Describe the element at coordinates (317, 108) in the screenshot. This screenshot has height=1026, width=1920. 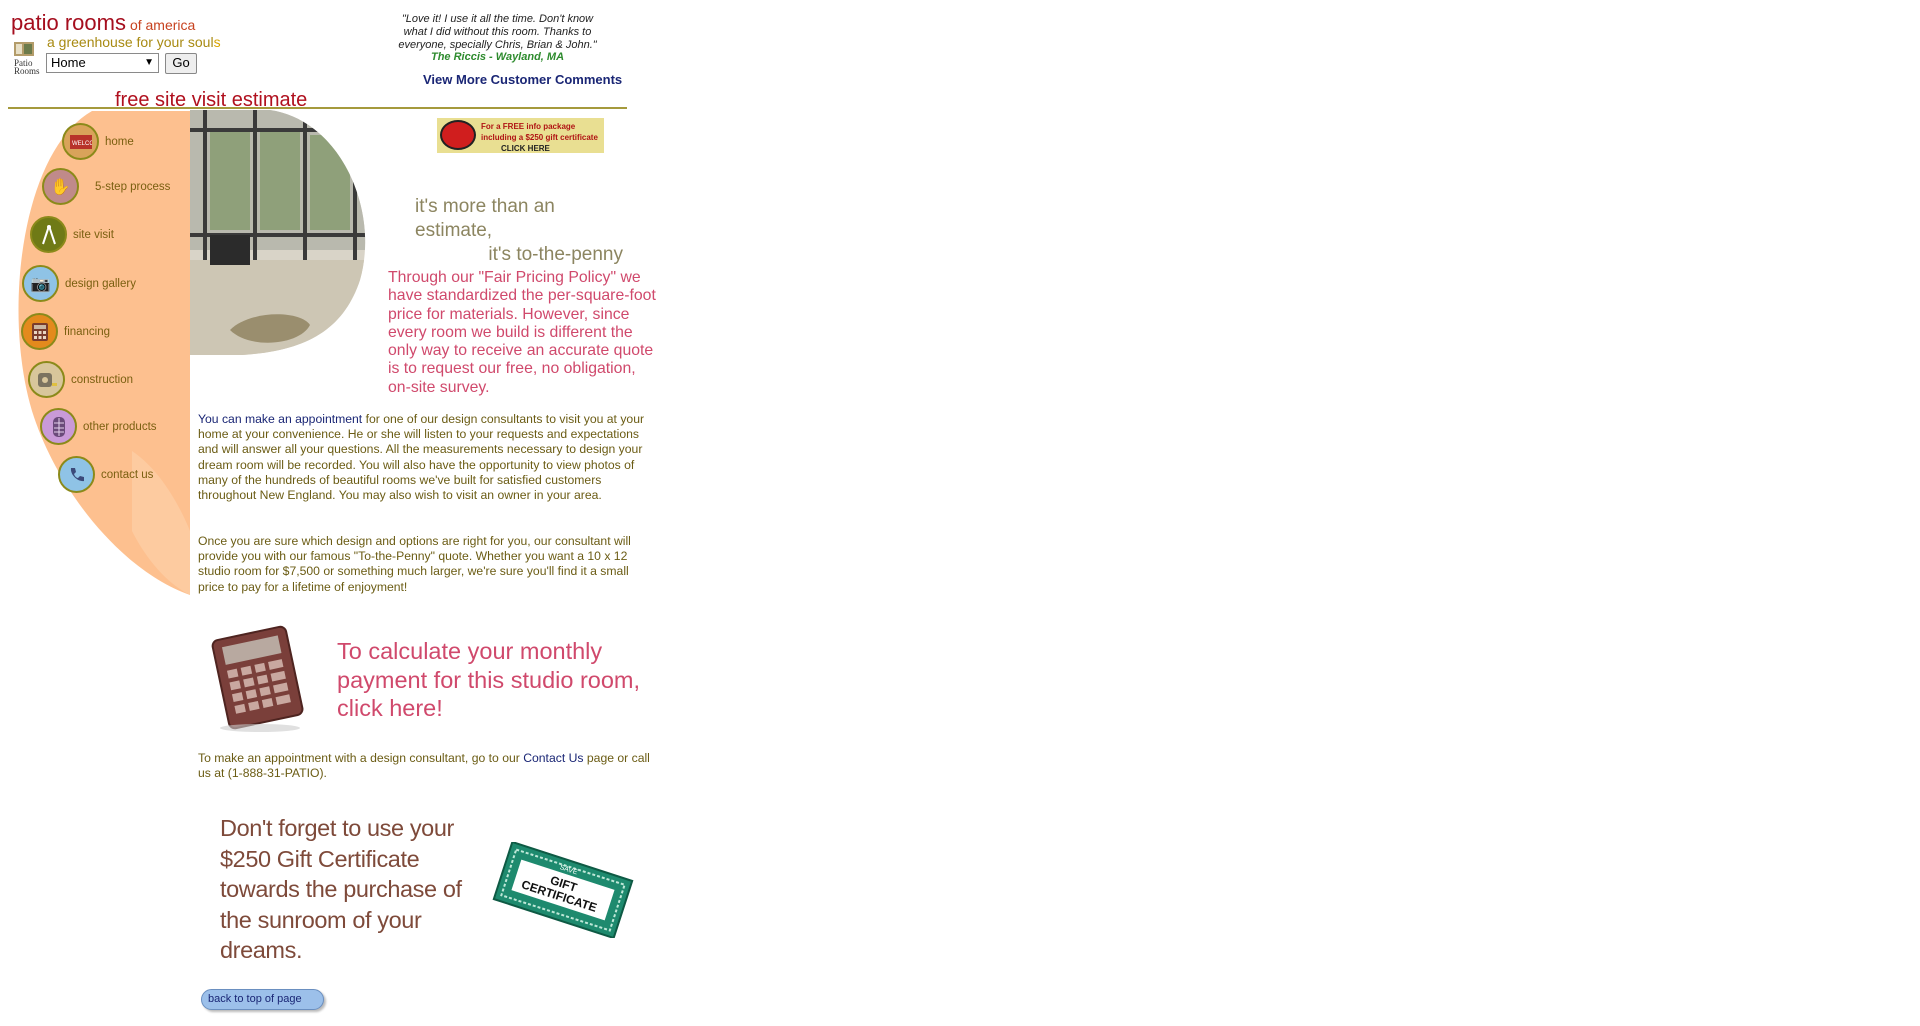
I see `header-divider` at that location.